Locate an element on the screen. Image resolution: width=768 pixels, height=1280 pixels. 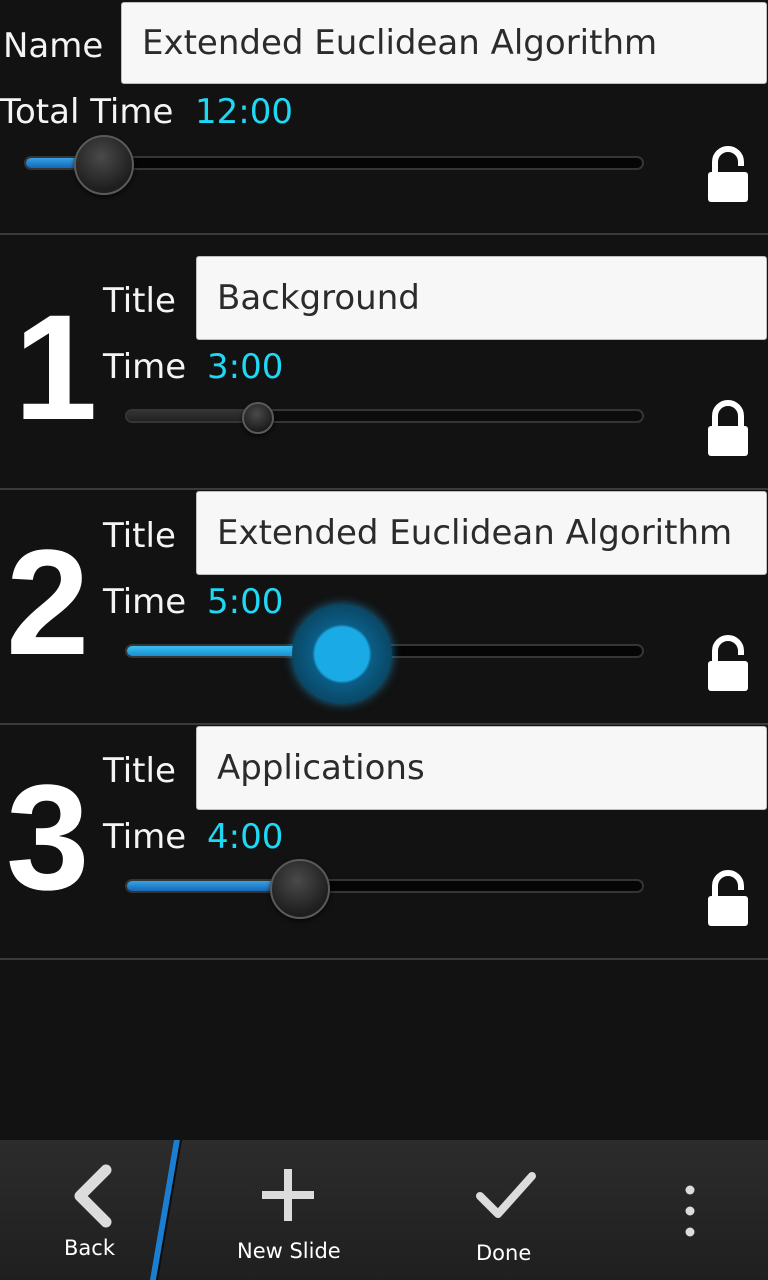
more-vertical-icon is located at coordinates (690, 1211).